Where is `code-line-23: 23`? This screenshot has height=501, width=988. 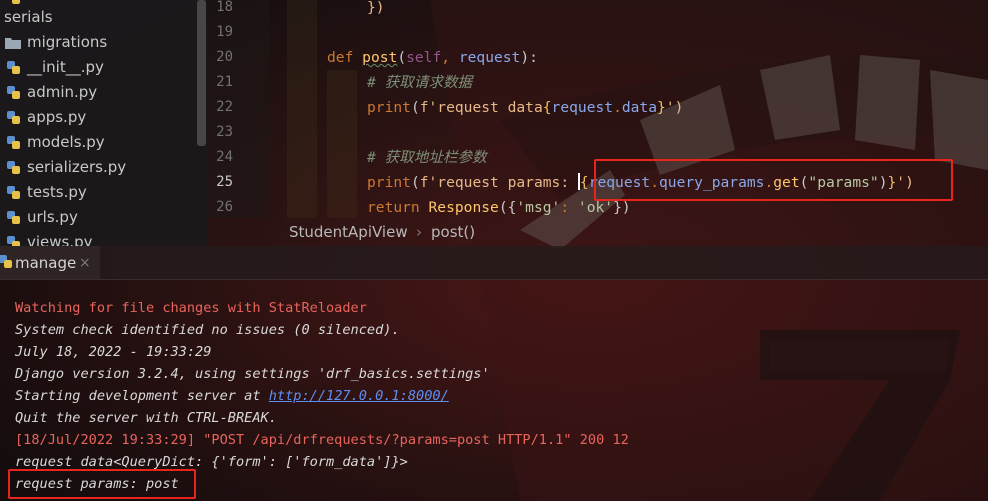
code-line-23: 23 is located at coordinates (597, 132).